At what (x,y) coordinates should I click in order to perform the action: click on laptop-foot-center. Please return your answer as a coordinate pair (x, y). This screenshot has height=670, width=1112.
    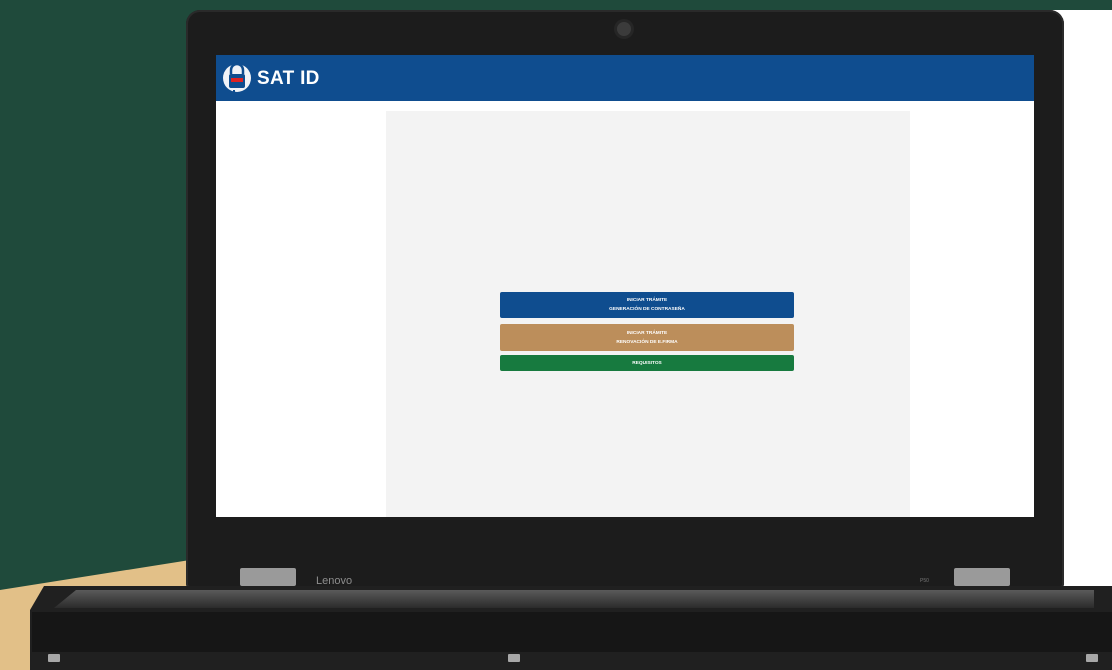
    Looking at the image, I should click on (514, 658).